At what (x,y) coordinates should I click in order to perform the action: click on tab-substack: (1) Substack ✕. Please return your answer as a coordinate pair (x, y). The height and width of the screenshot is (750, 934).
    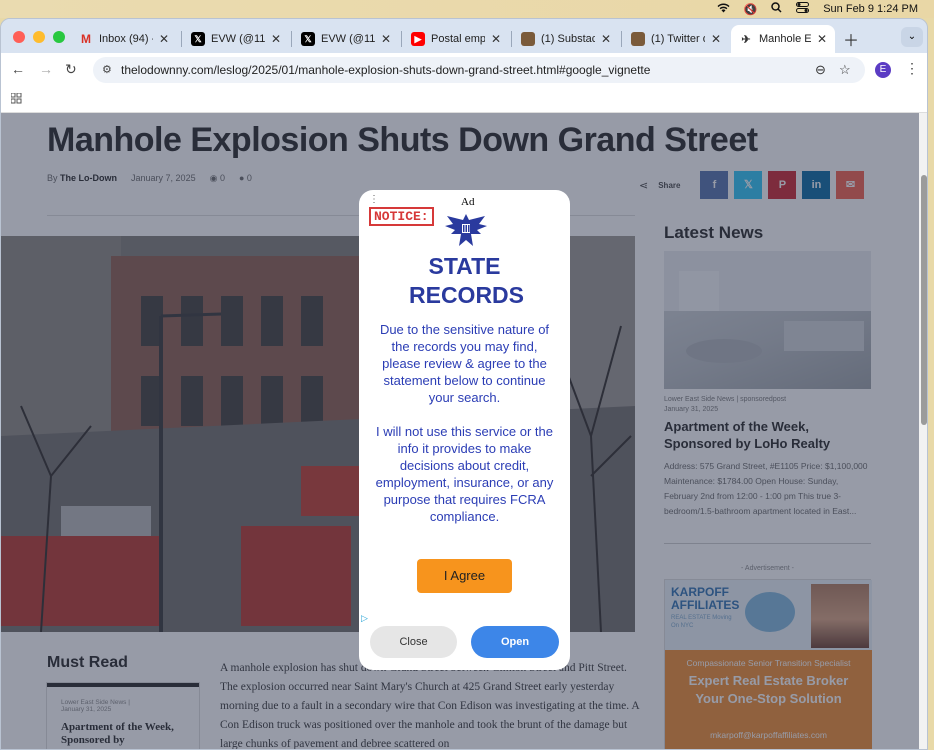
    Looking at the image, I should click on (566, 39).